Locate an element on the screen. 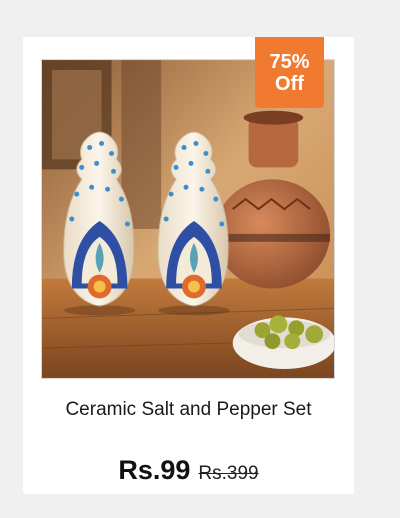 The height and width of the screenshot is (518, 400). current-price: Rs.99 is located at coordinates (154, 470).